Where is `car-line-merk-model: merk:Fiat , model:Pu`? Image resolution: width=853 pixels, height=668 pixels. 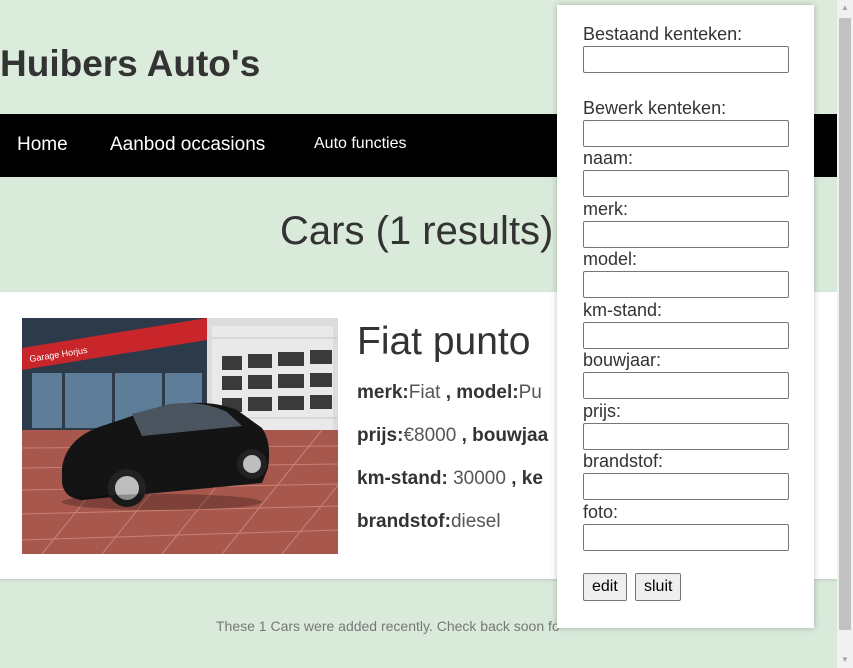 car-line-merk-model: merk:Fiat , model:Pu is located at coordinates (449, 393).